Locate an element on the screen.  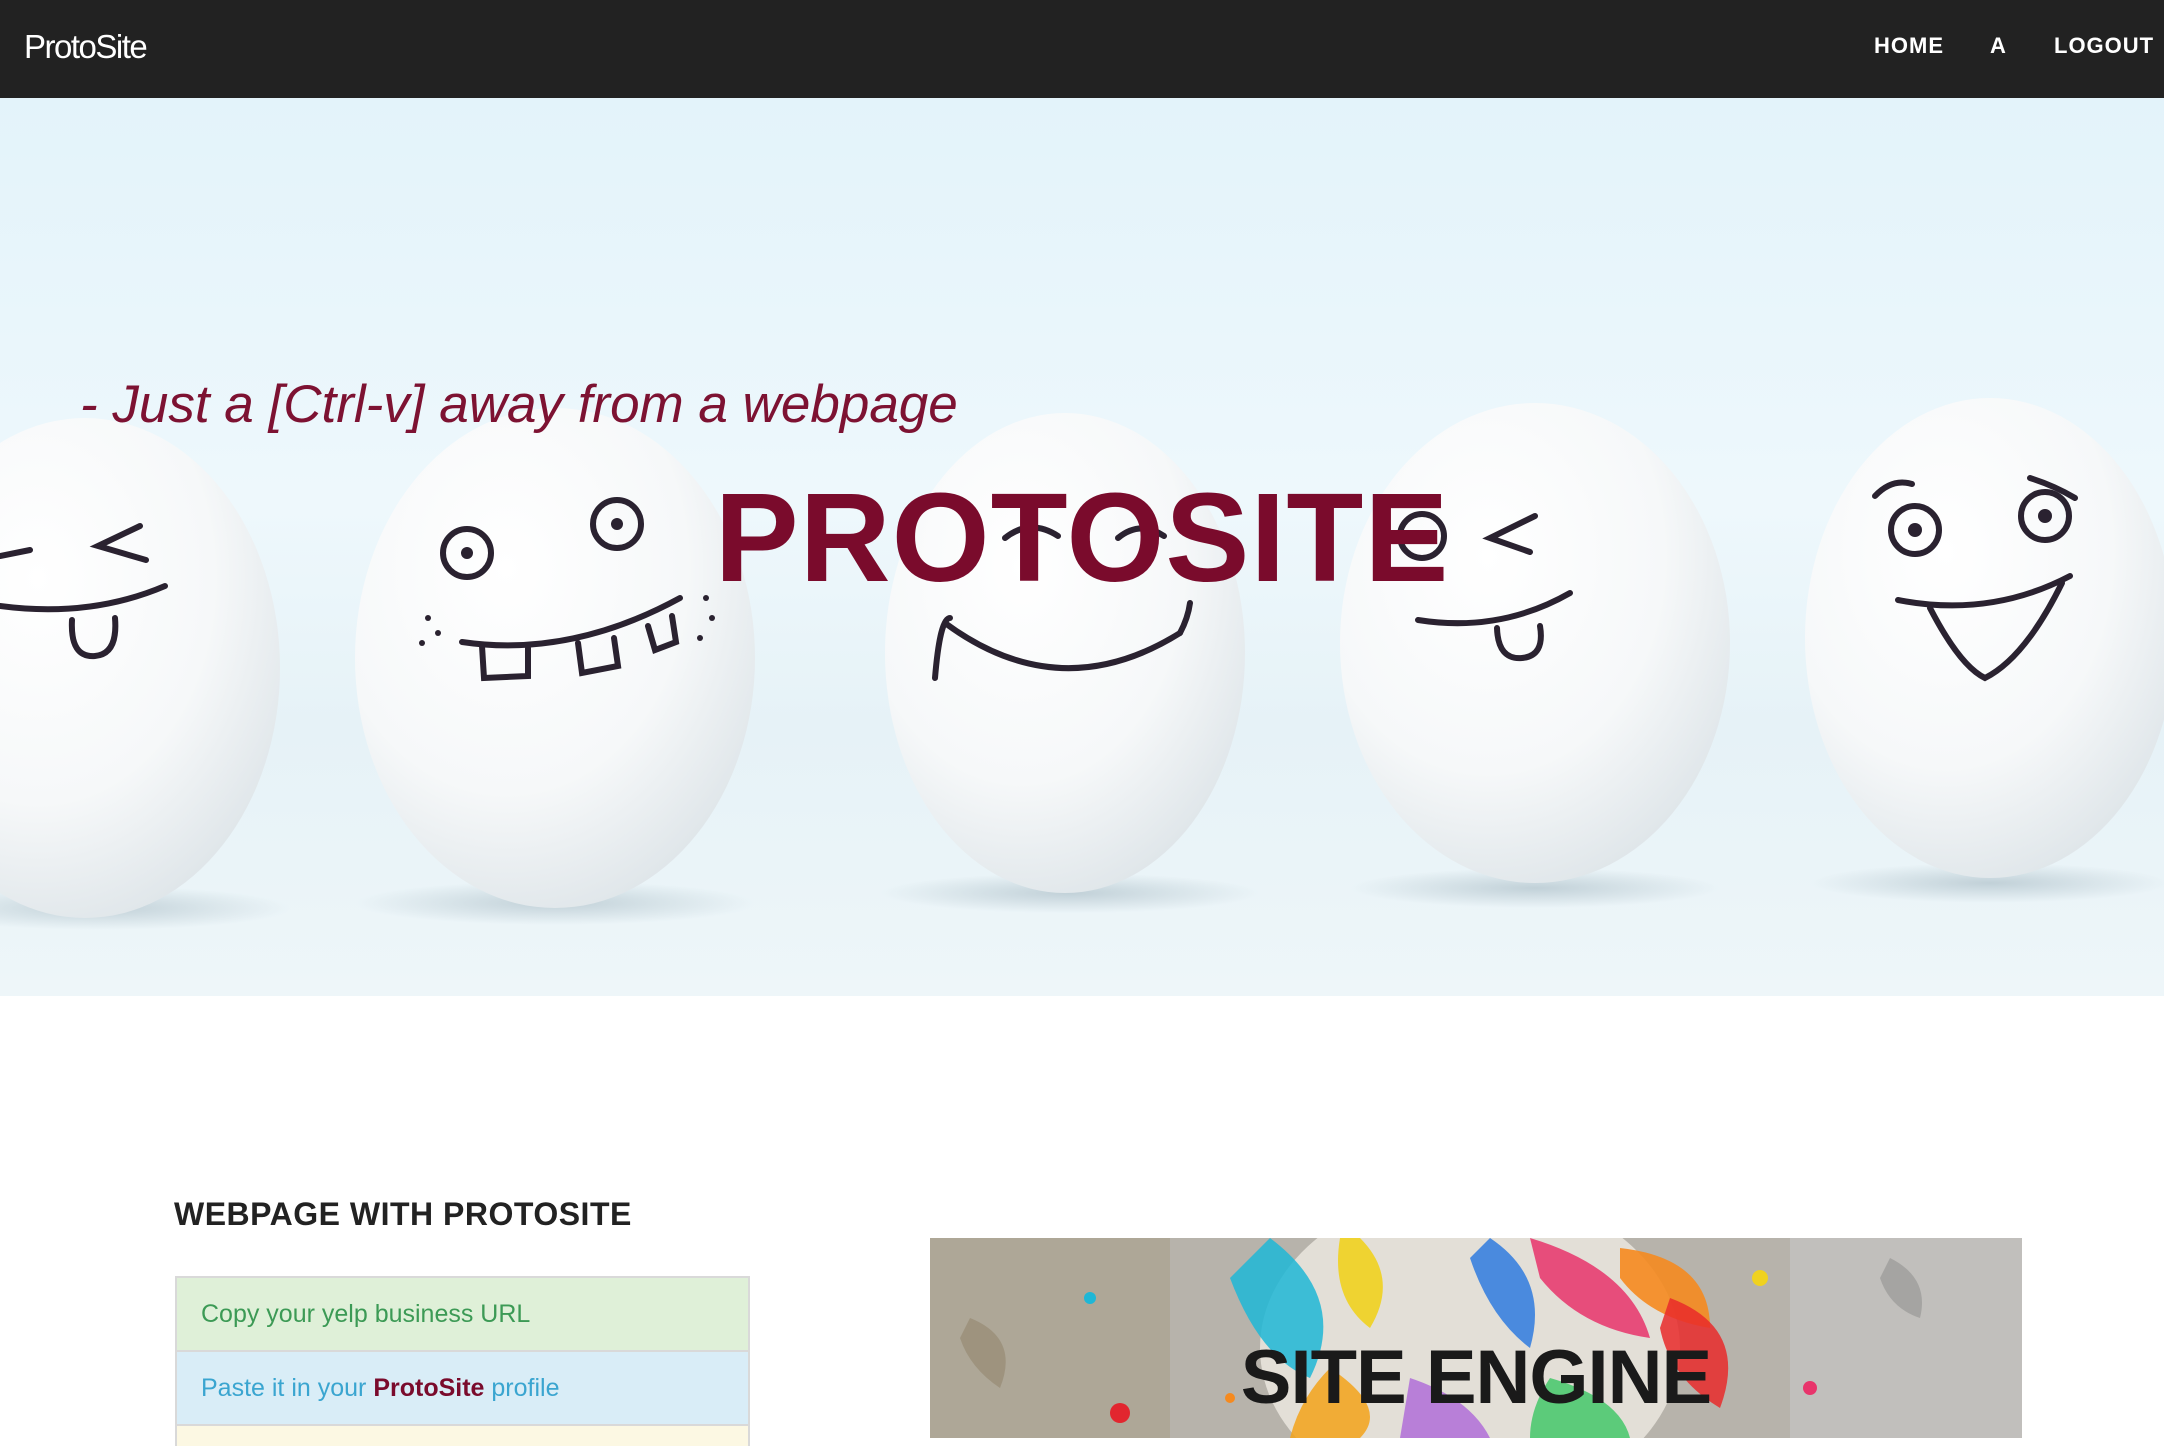
nav-home-link: HOME is located at coordinates (1909, 46).